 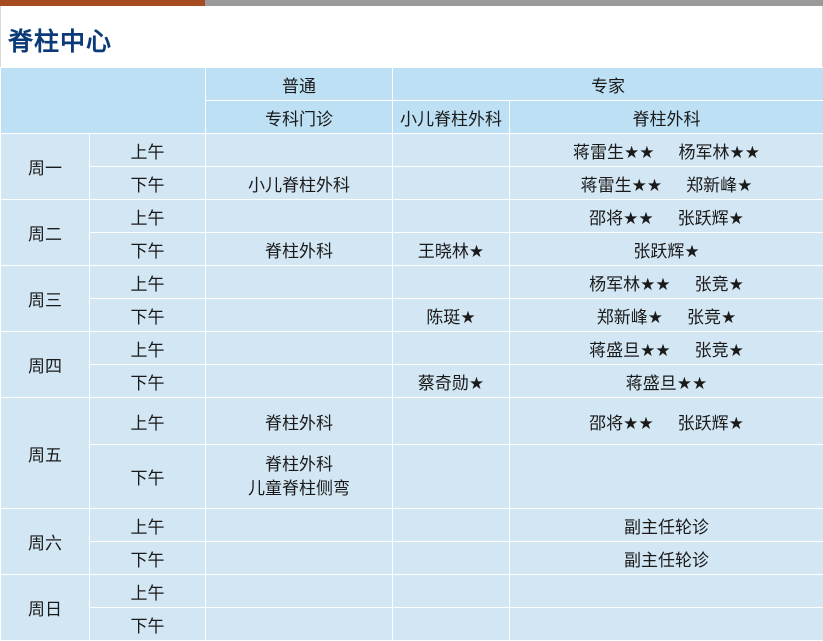 I want to click on table-row: 周三 上午 杨军林★★ 张竞★, so click(x=411, y=298).